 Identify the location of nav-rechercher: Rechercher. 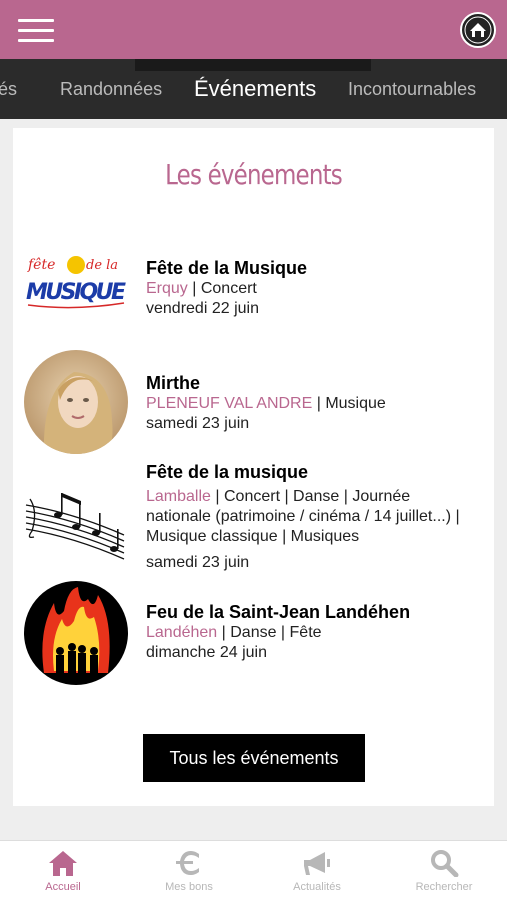
(444, 870).